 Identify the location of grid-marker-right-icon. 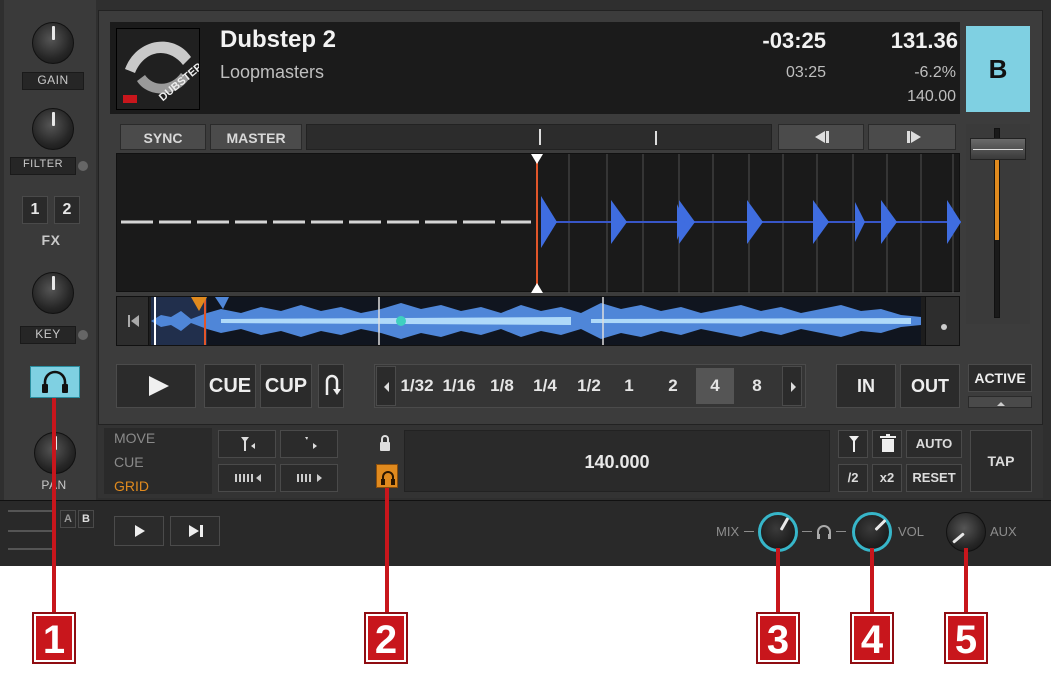
(311, 443).